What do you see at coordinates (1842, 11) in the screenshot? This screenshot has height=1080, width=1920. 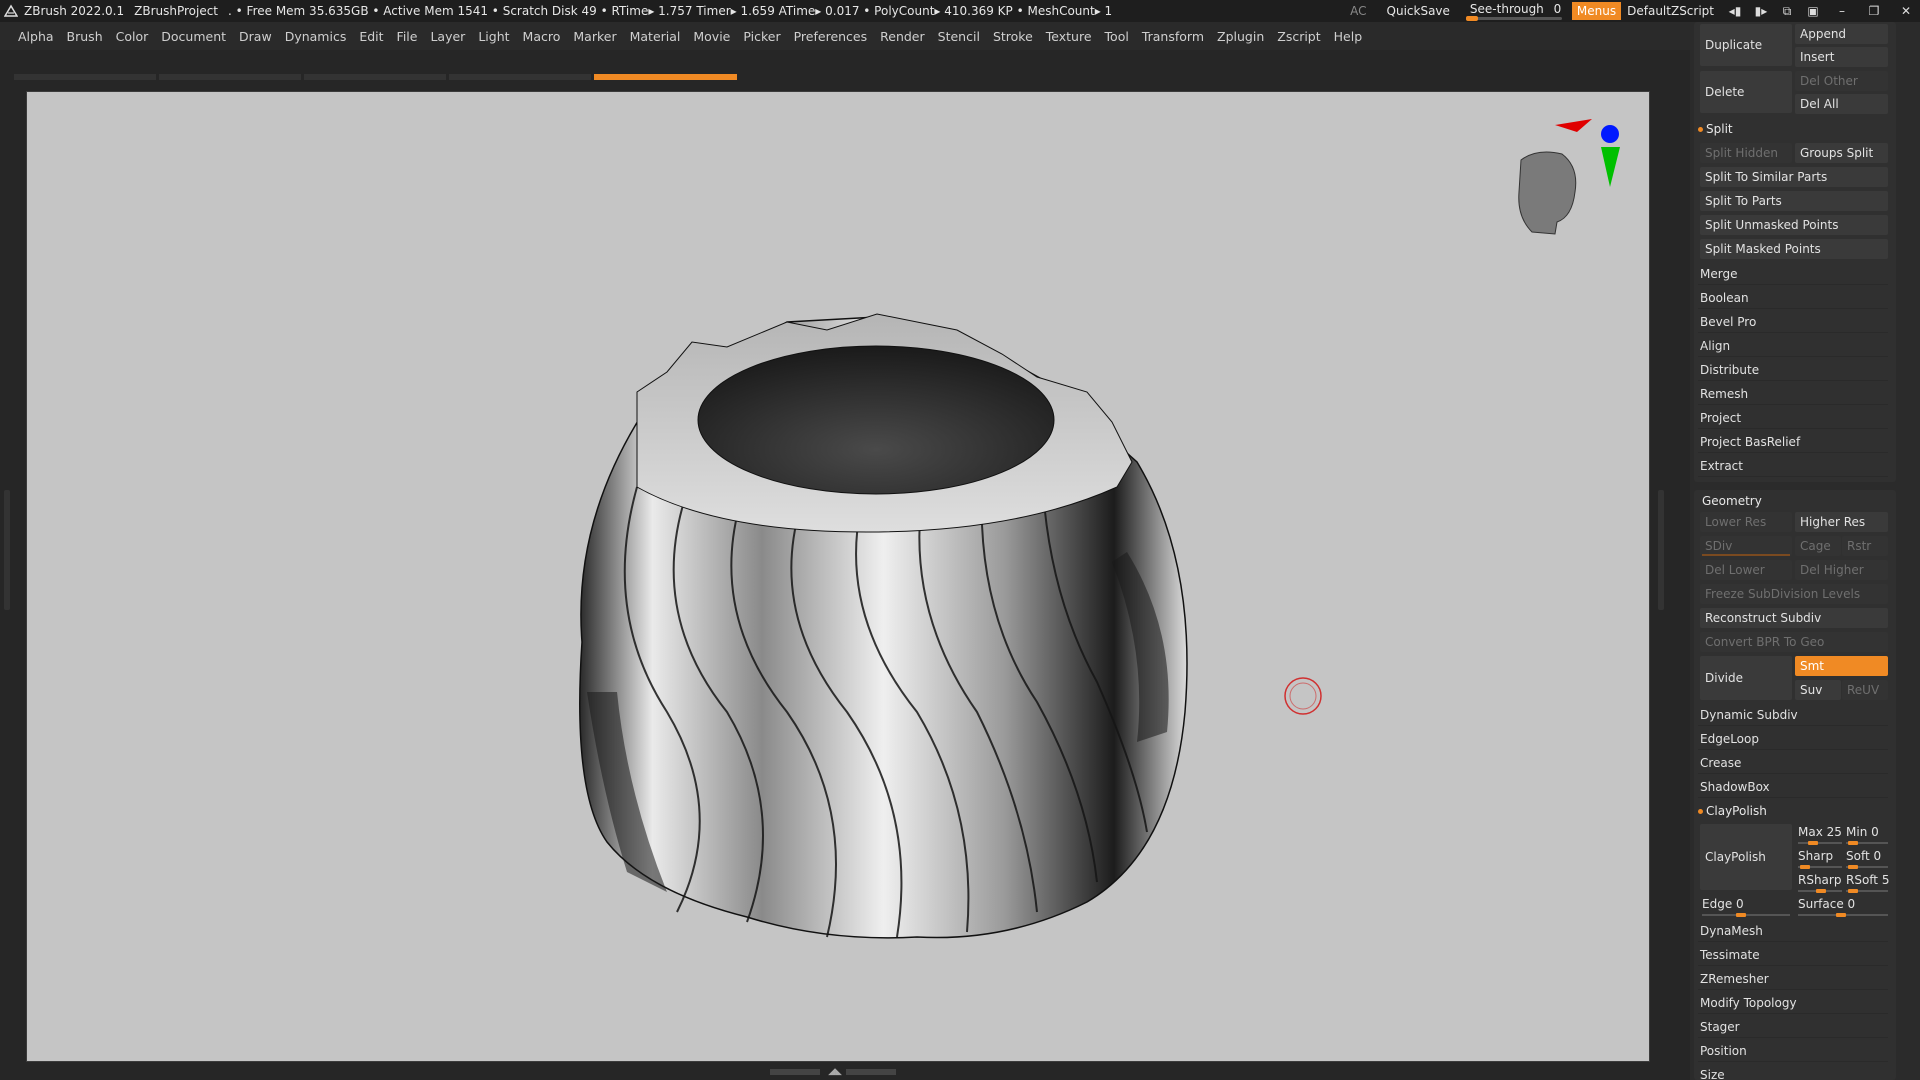 I see `minimize-icon: –` at bounding box center [1842, 11].